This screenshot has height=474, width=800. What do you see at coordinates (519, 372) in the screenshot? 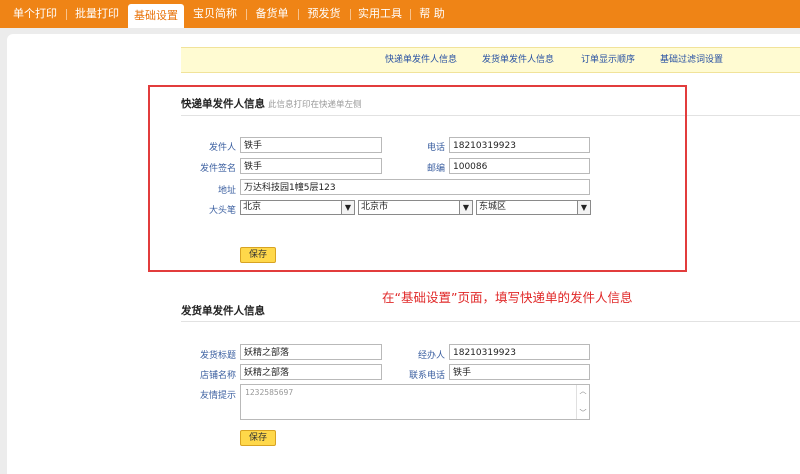
I see `contact-phone-input: 铁手` at bounding box center [519, 372].